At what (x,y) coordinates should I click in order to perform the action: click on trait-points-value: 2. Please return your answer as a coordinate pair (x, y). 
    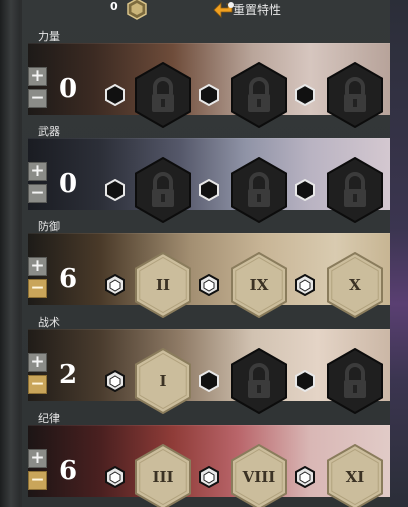
    Looking at the image, I should click on (68, 375).